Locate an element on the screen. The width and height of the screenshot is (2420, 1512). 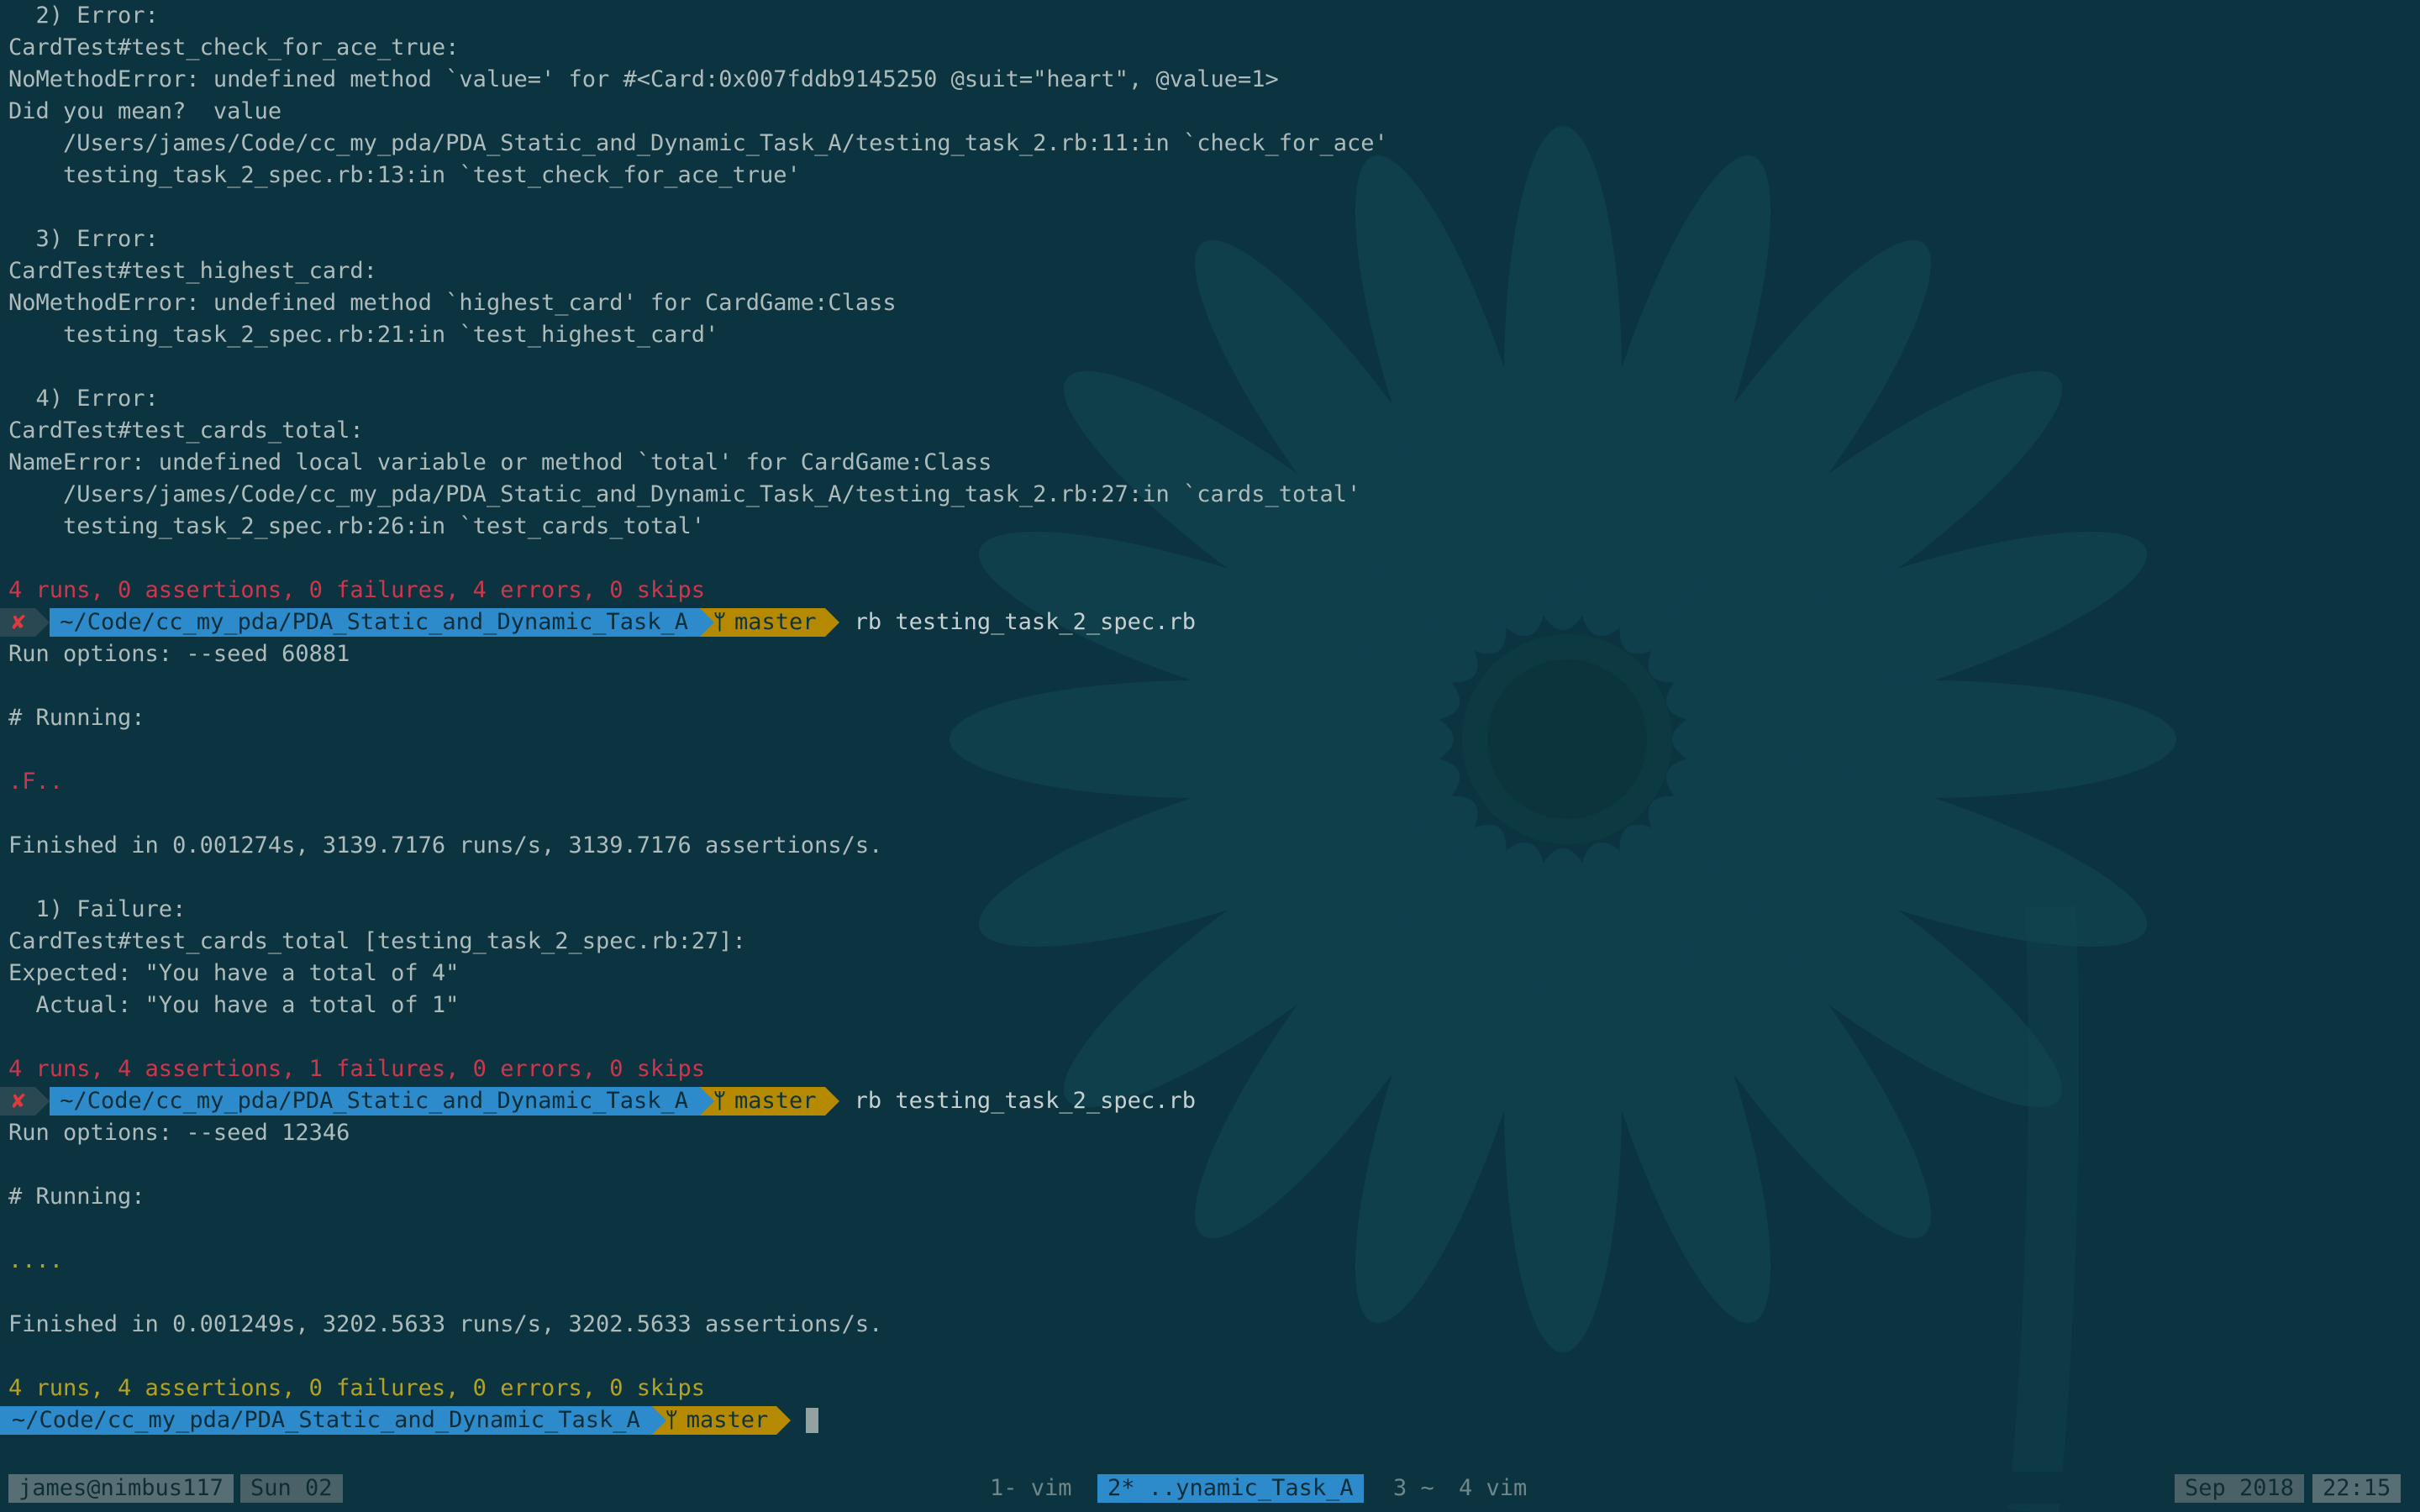
terminal-line: CardTest#test_check_for_ace_true: is located at coordinates (234, 47).